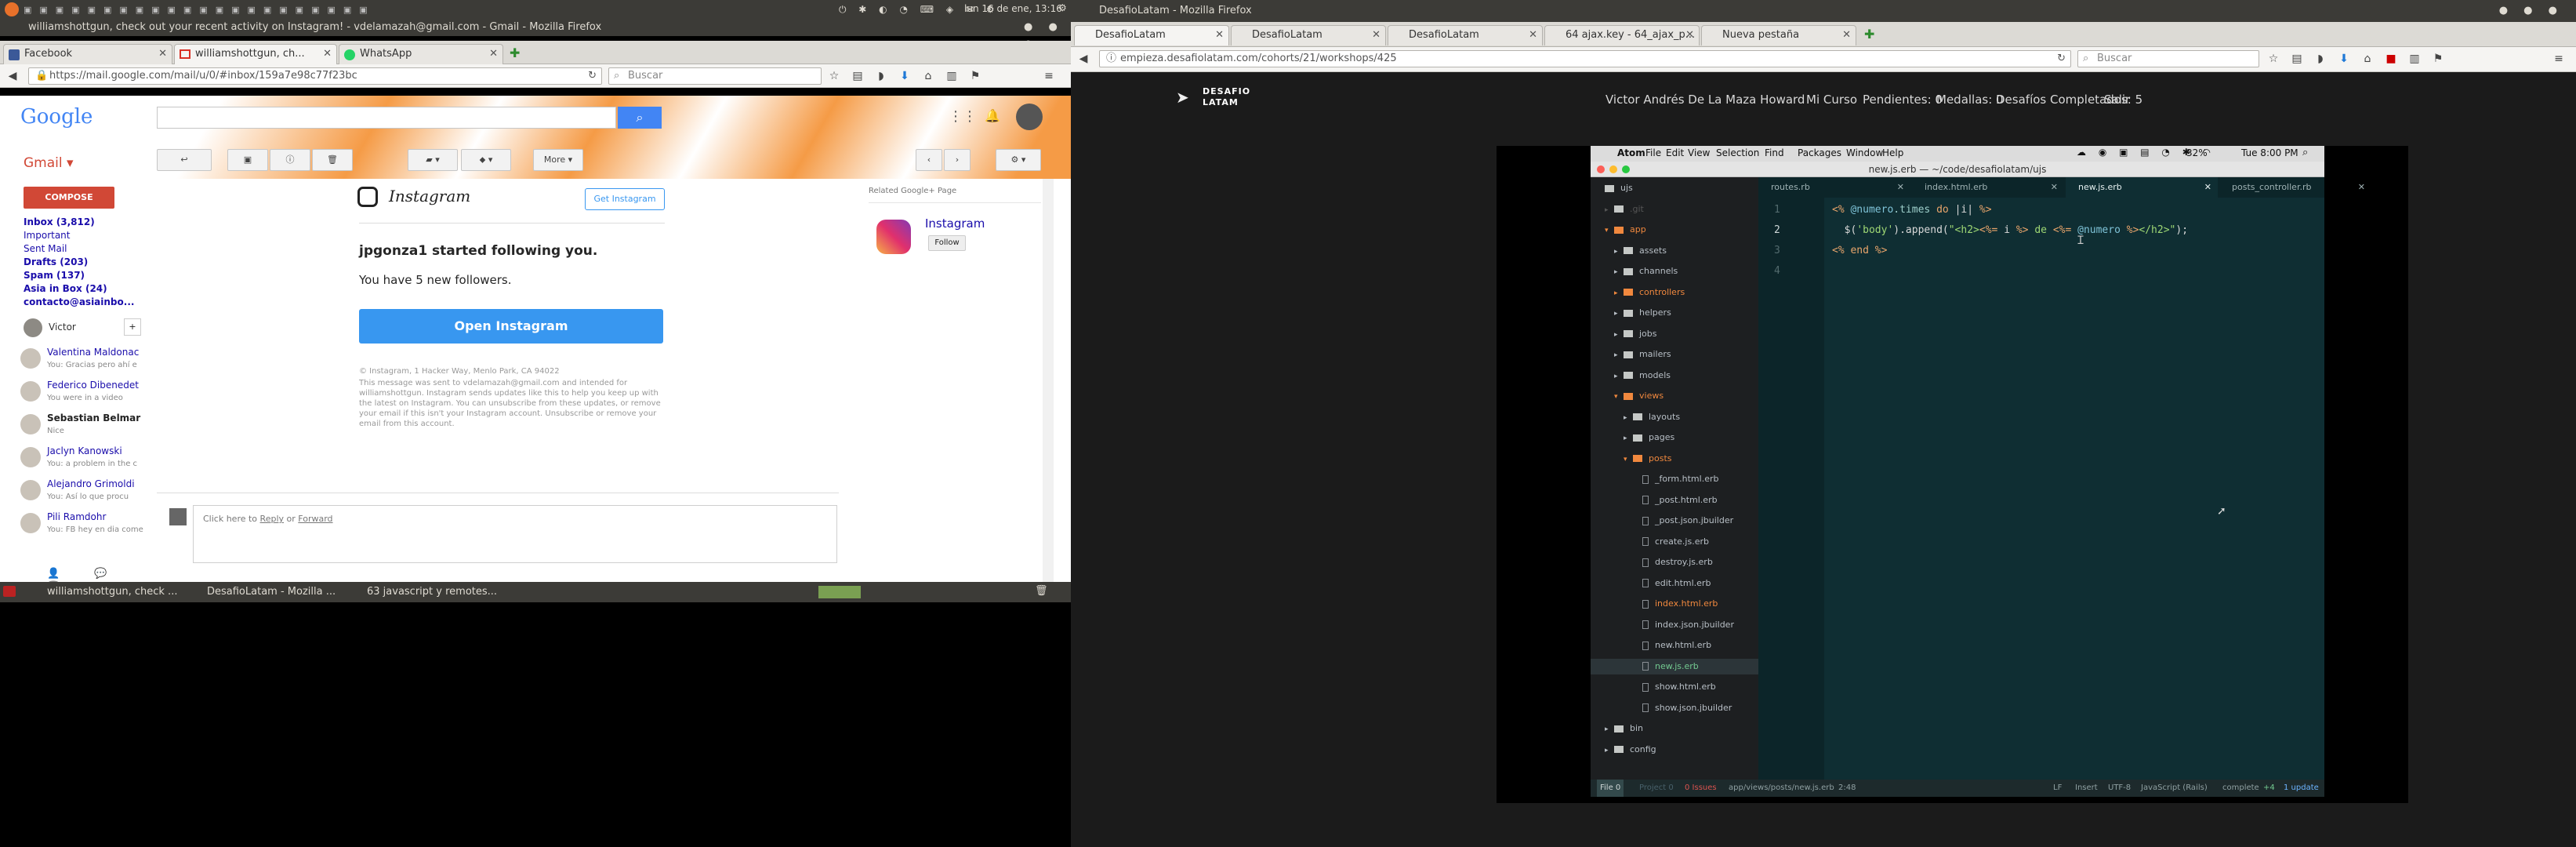 This screenshot has height=847, width=2576. What do you see at coordinates (2320, 59) in the screenshot?
I see `pocket-icon: ◗` at bounding box center [2320, 59].